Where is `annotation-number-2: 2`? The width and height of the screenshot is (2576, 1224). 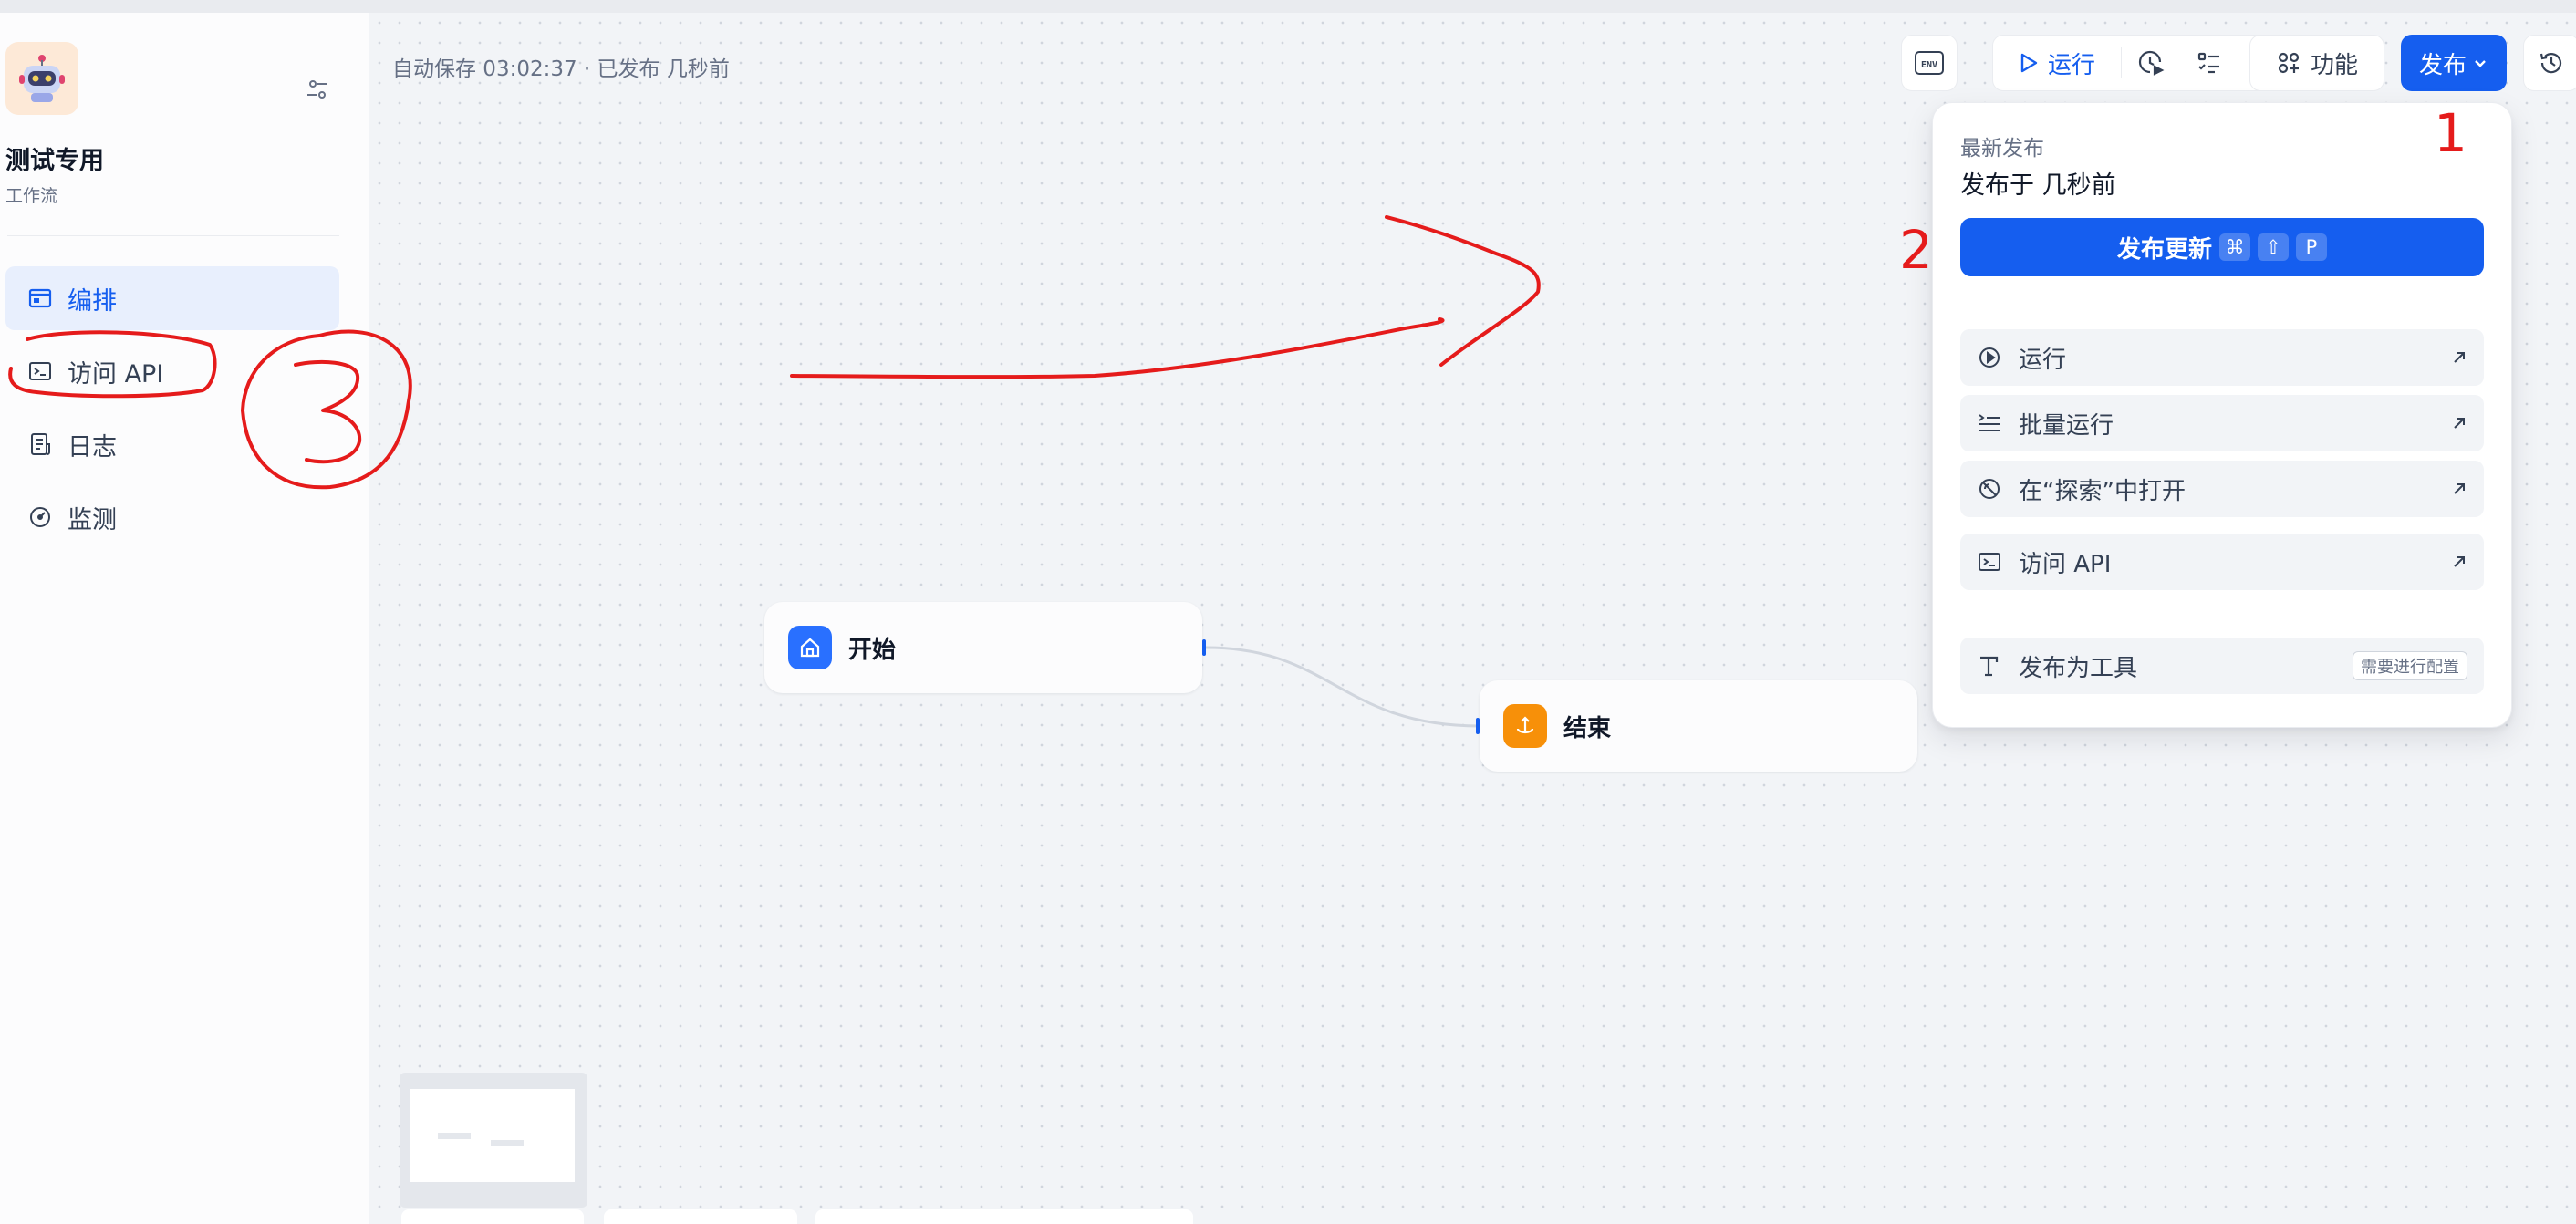 annotation-number-2: 2 is located at coordinates (1916, 250).